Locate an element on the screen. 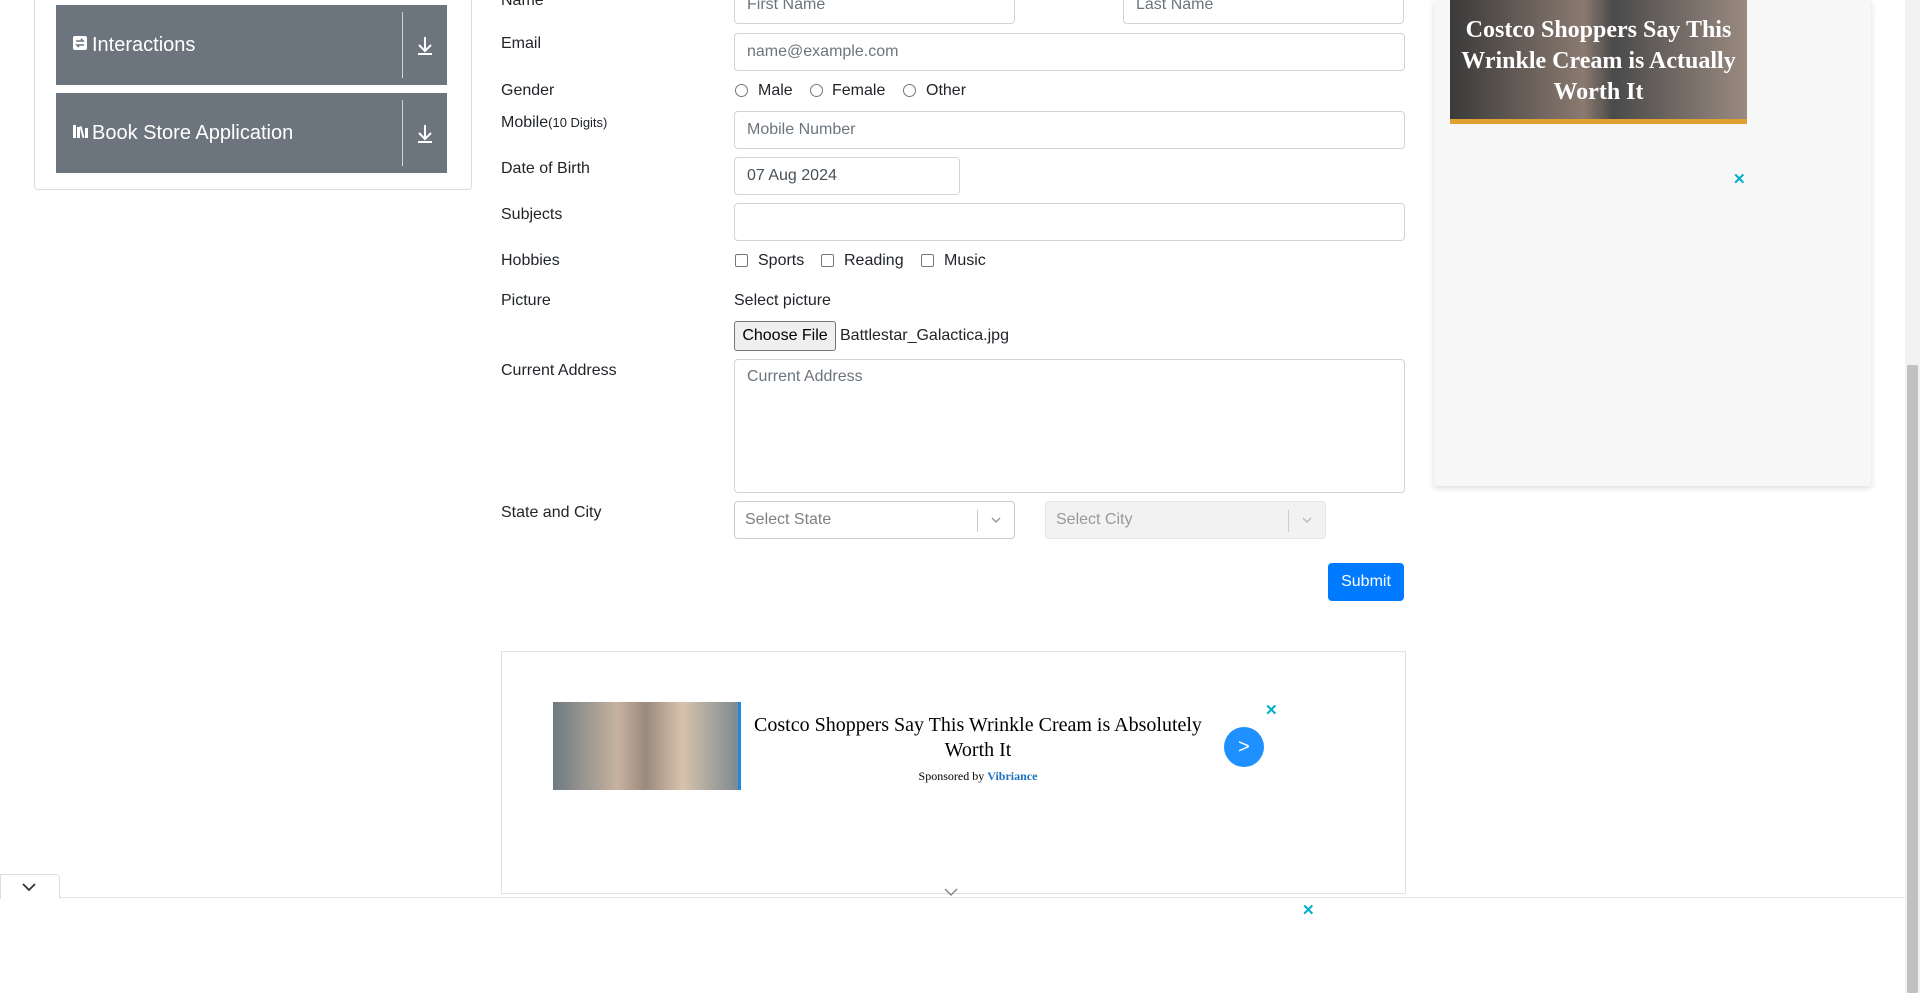 Image resolution: width=1920 pixels, height=994 pixels. selected-file-name: Battlestar_Galactica.jpg is located at coordinates (924, 335).